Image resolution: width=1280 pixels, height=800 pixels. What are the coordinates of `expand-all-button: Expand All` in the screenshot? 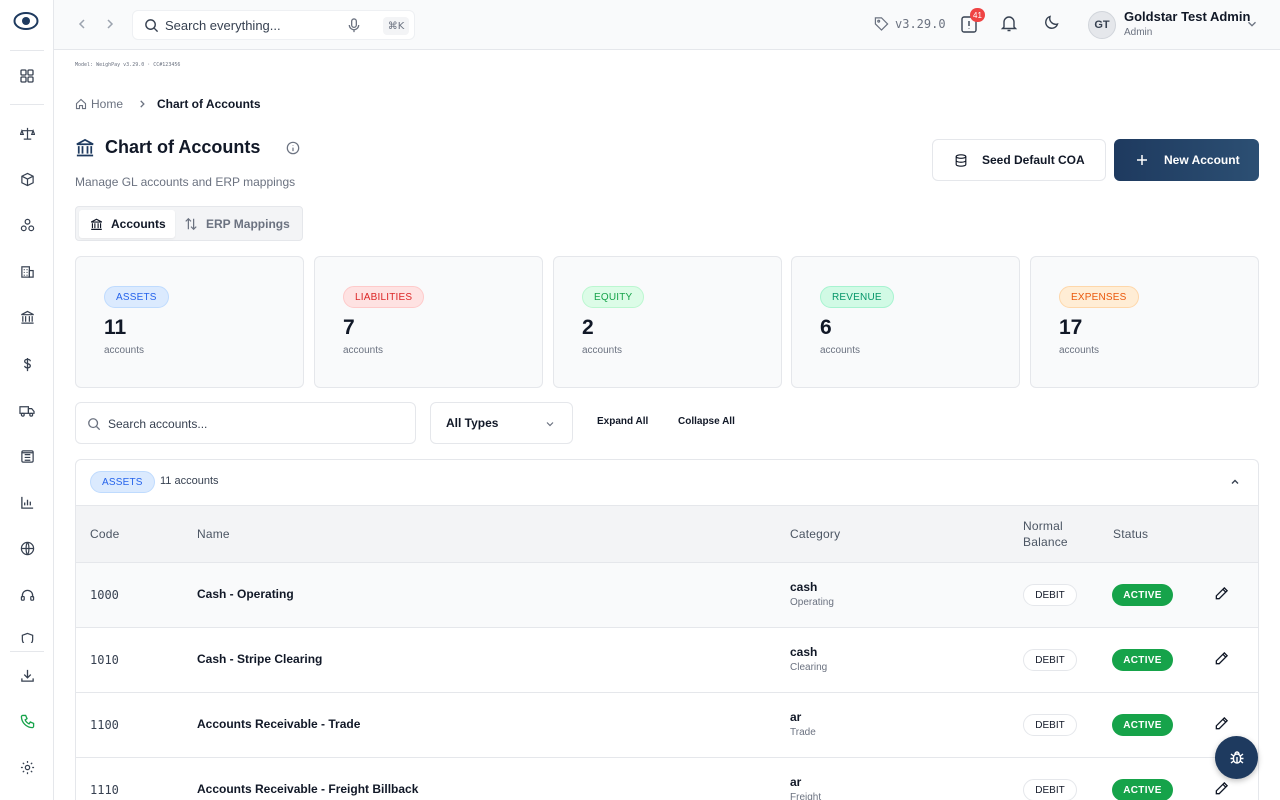 It's located at (622, 421).